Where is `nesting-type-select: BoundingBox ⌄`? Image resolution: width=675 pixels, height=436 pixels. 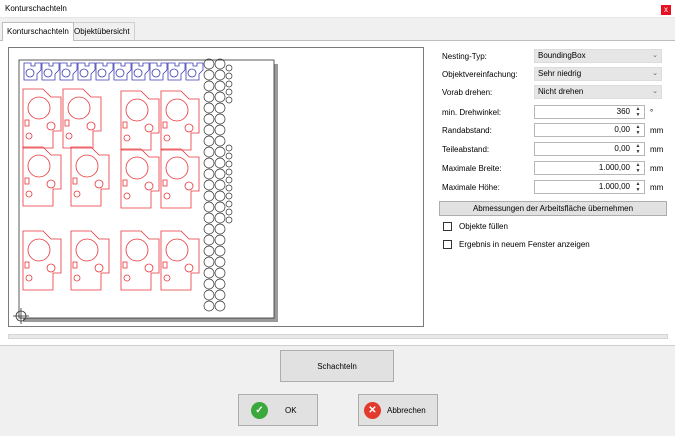
nesting-type-select: BoundingBox ⌄ is located at coordinates (598, 56).